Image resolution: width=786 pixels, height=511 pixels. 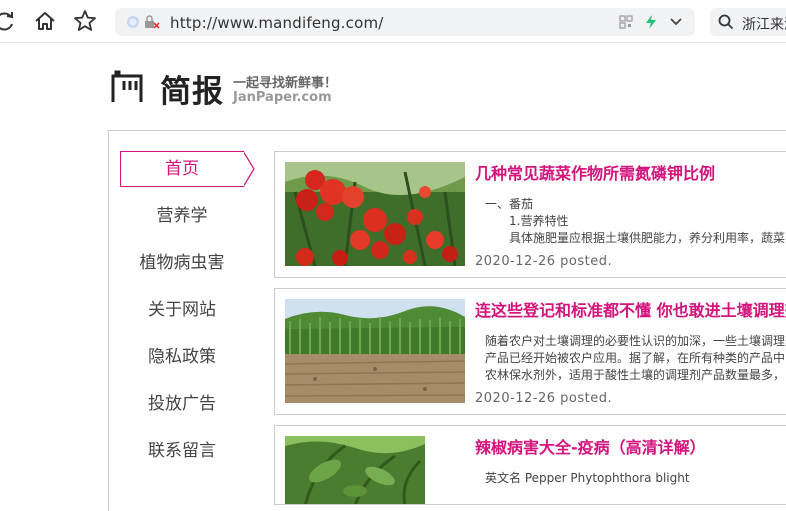 I want to click on site-slogan: 一起寻找新鲜事！, so click(x=285, y=83).